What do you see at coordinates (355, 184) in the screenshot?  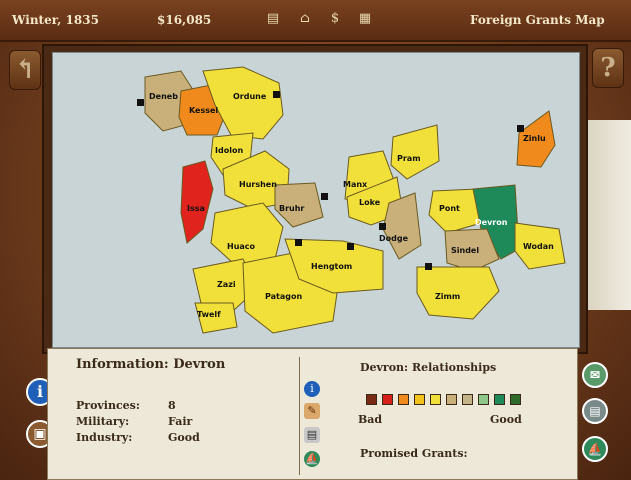 I see `label-manx: Manx` at bounding box center [355, 184].